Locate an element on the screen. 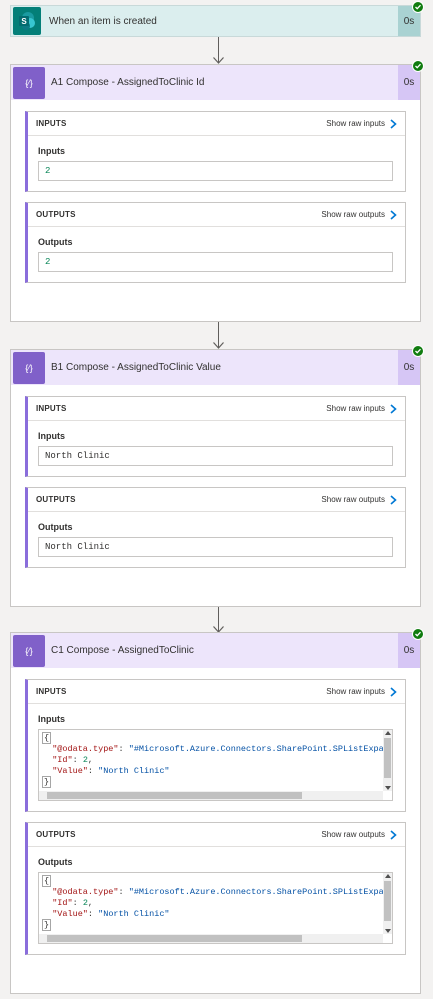 This screenshot has width=433, height=999. step-header: {⁄} C1 Compose - AssignedToClinic 0s is located at coordinates (215, 650).